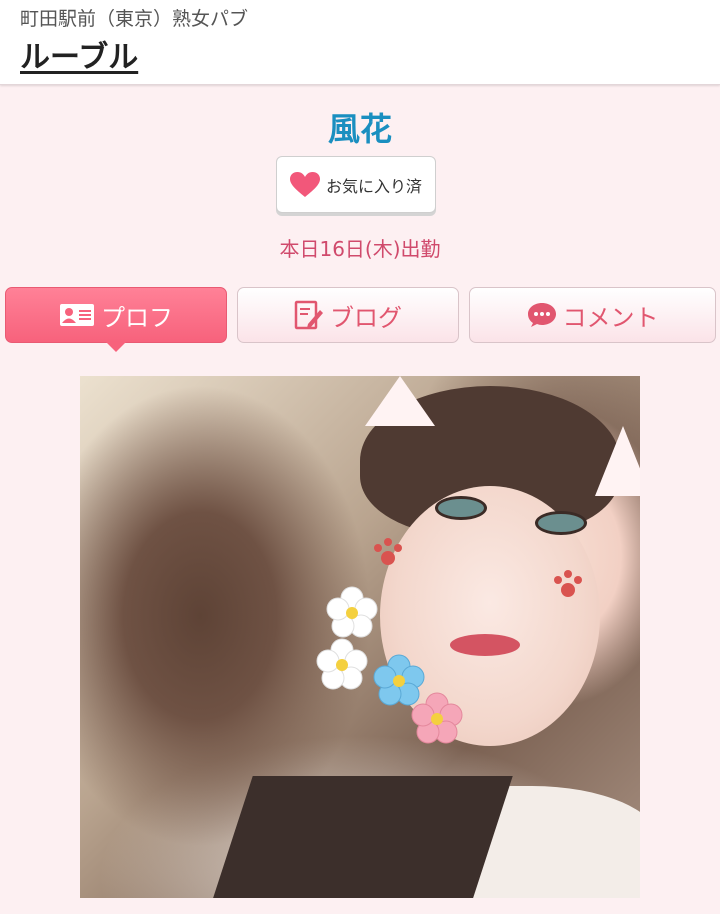 The image size is (720, 914). What do you see at coordinates (485, 645) in the screenshot?
I see `lips-shape` at bounding box center [485, 645].